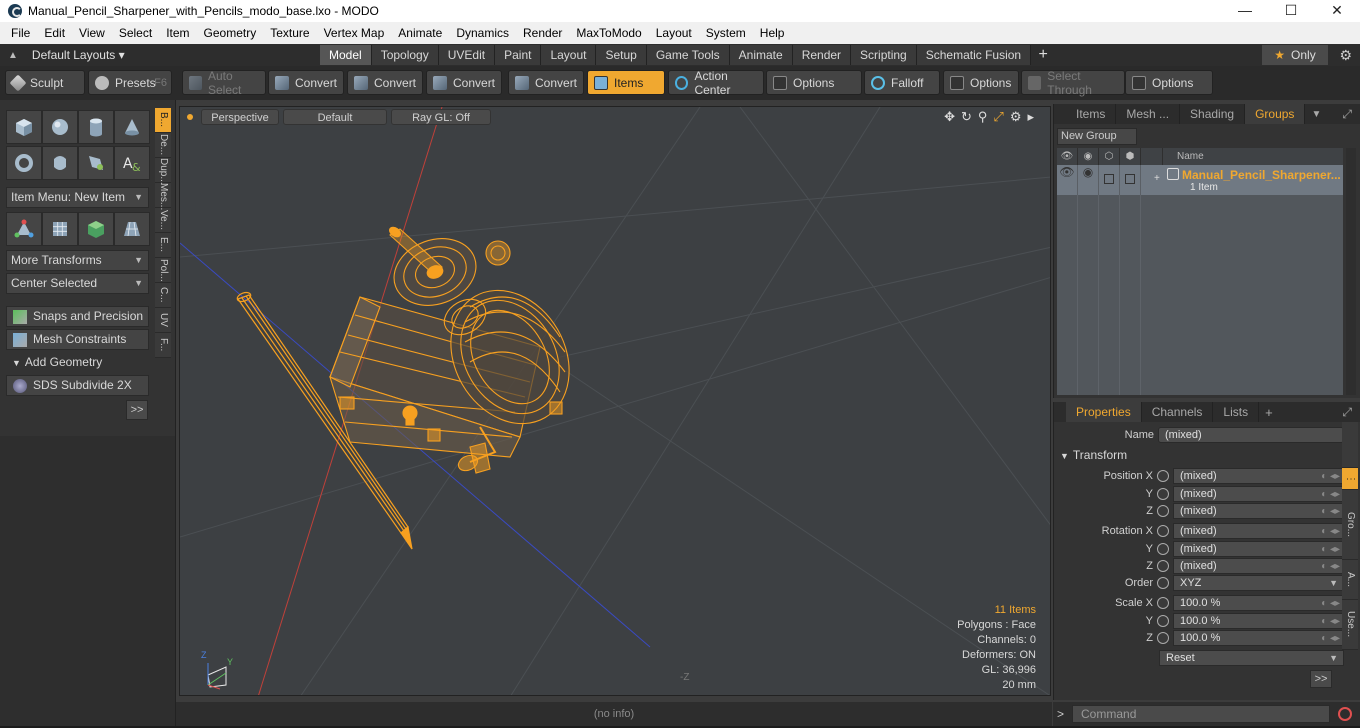 The height and width of the screenshot is (728, 1360). Describe the element at coordinates (569, 55) in the screenshot. I see `tab-layout: Layout` at that location.